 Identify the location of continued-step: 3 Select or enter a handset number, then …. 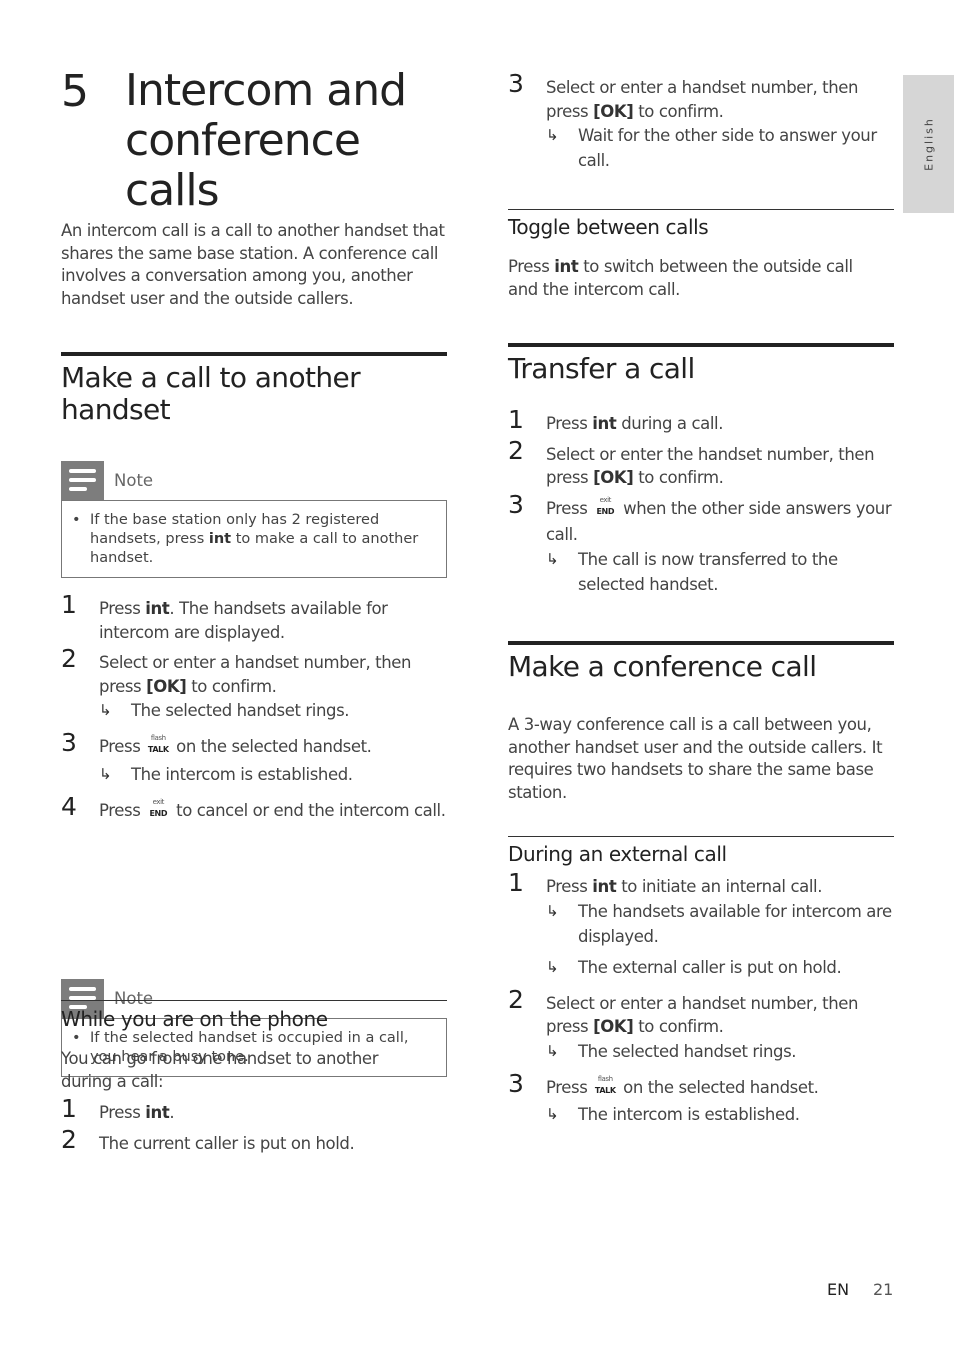
(701, 122).